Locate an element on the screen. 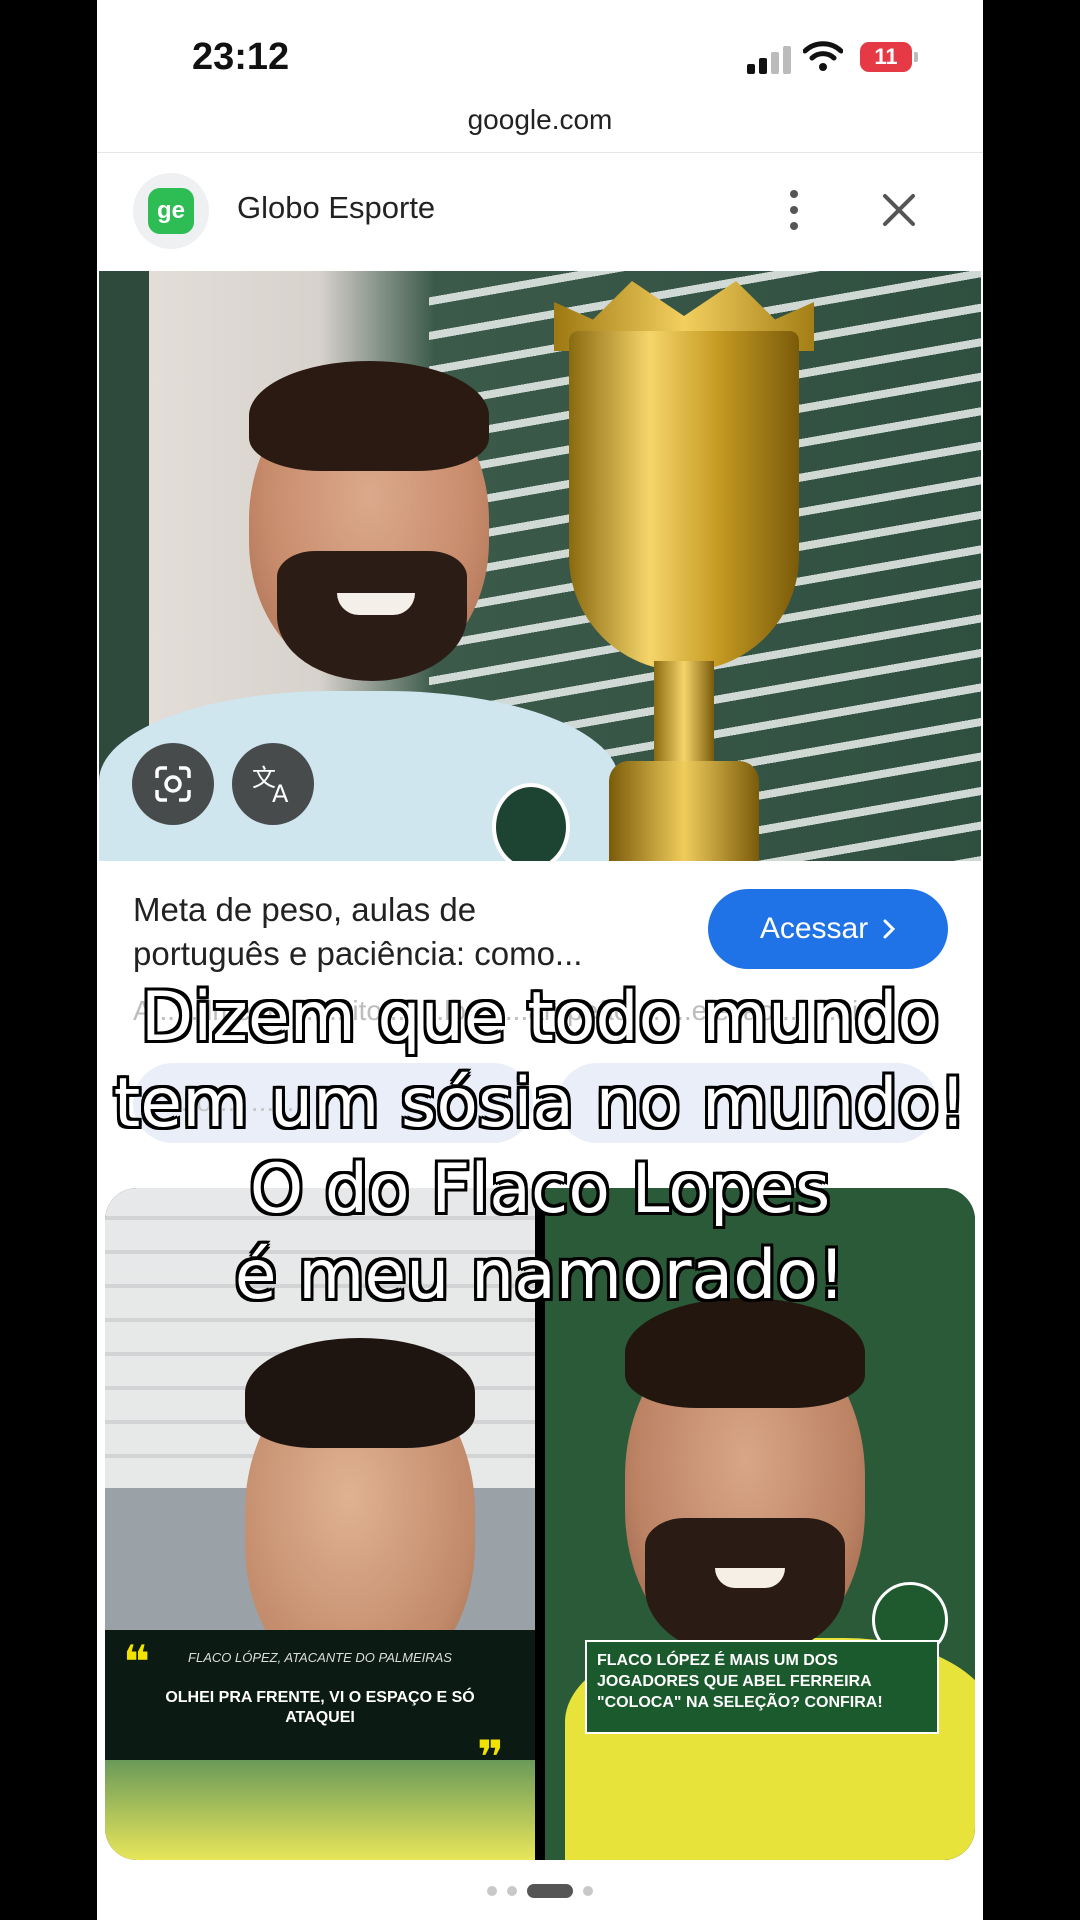 The width and height of the screenshot is (1080, 1920). close-icon is located at coordinates (899, 210).